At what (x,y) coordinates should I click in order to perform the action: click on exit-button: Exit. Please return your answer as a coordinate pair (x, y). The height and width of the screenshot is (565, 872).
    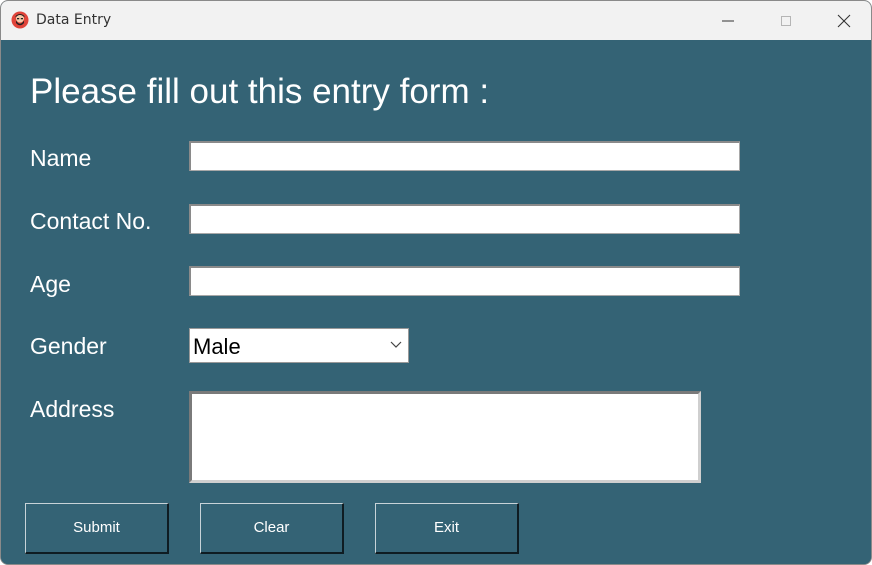
    Looking at the image, I should click on (447, 528).